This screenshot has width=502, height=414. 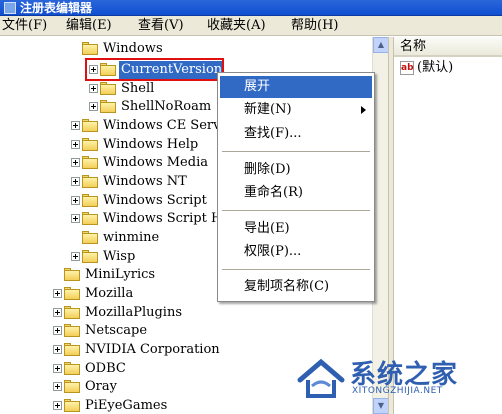 What do you see at coordinates (296, 110) in the screenshot?
I see `menu-item-new: 新建(N)` at bounding box center [296, 110].